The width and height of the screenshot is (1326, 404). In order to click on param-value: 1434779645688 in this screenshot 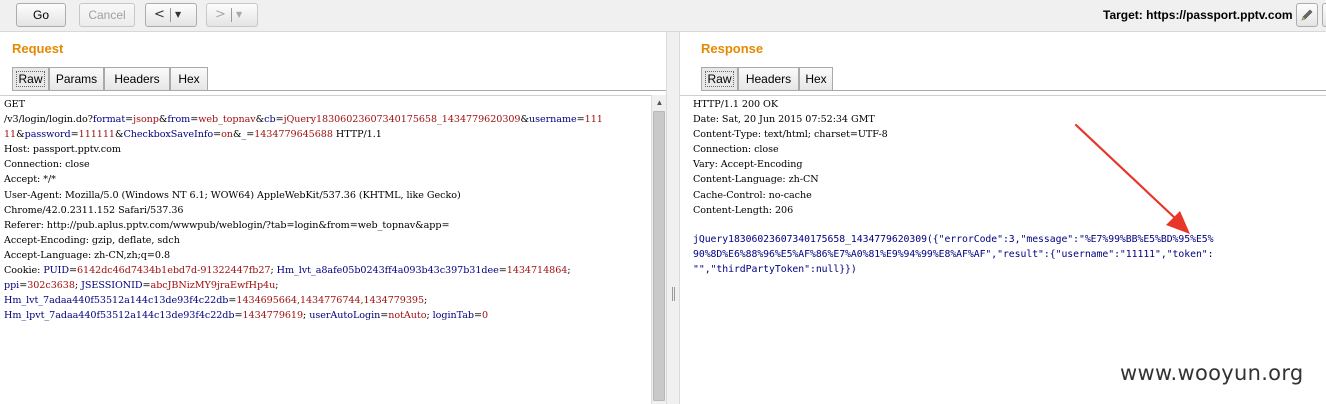, I will do `click(293, 135)`.